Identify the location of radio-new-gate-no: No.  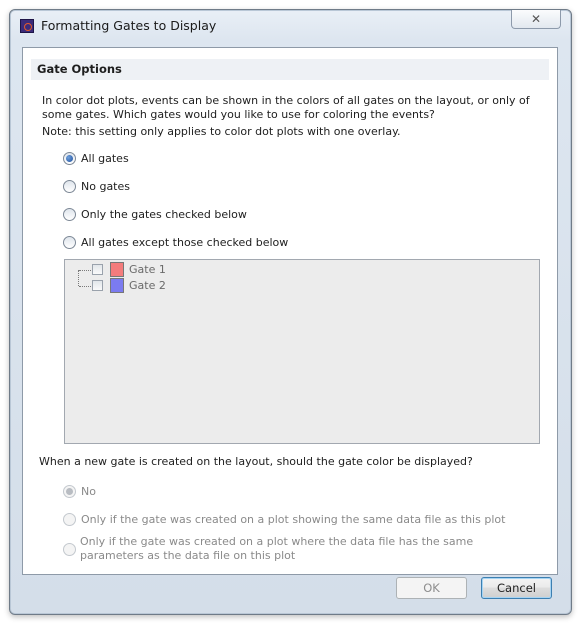
(79, 492).